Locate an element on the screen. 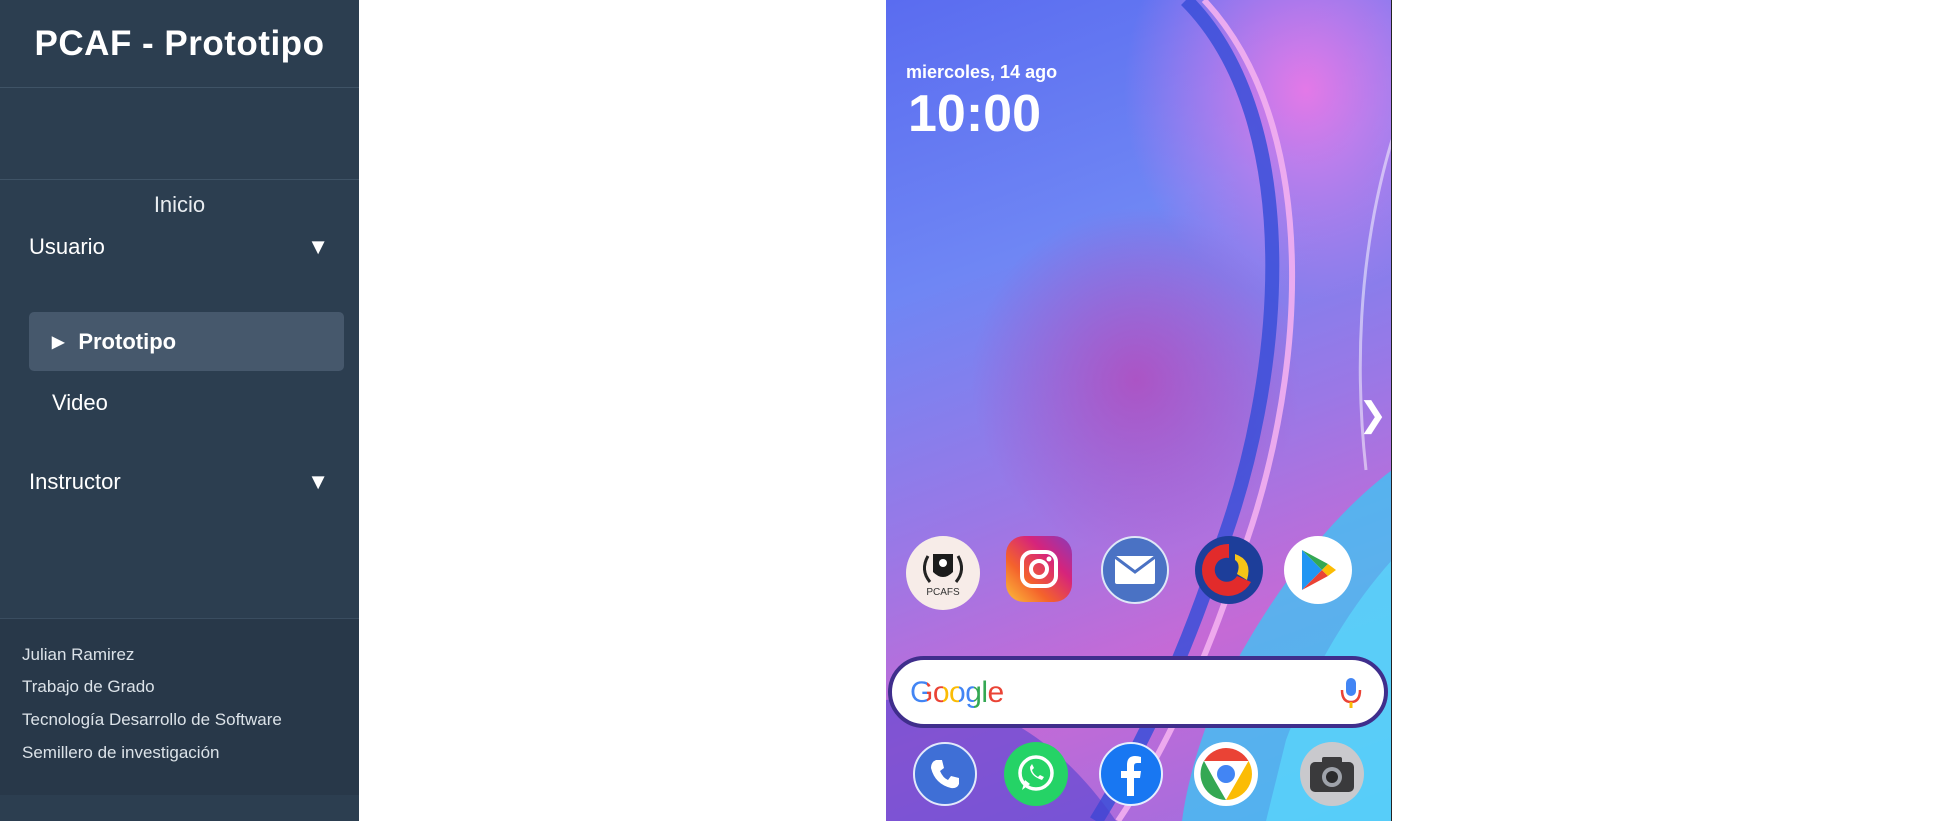  chevron-right-icon: ❯ is located at coordinates (1373, 415).